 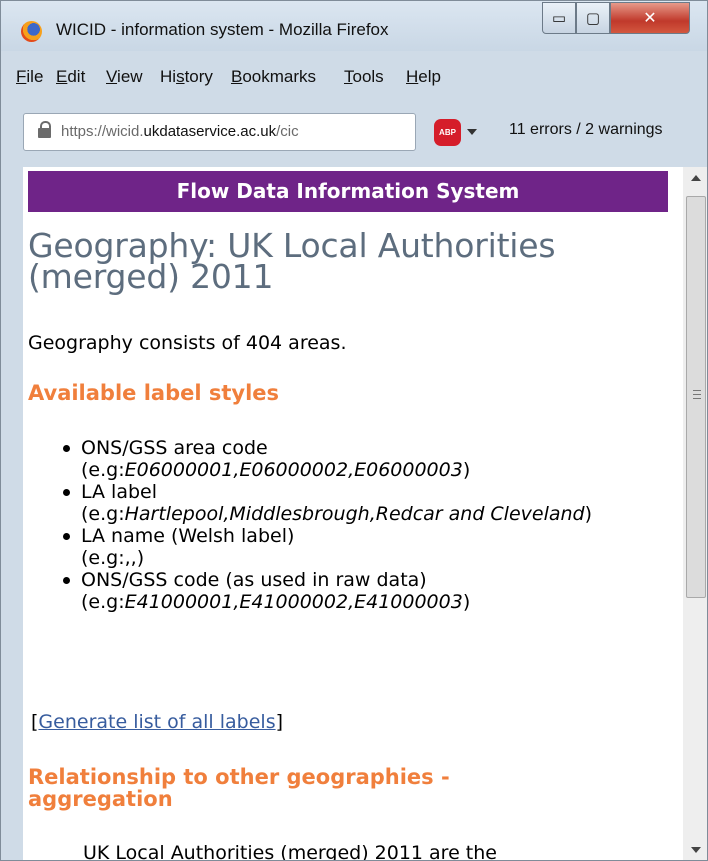 What do you see at coordinates (447, 132) in the screenshot?
I see `adblock-icon: ABP` at bounding box center [447, 132].